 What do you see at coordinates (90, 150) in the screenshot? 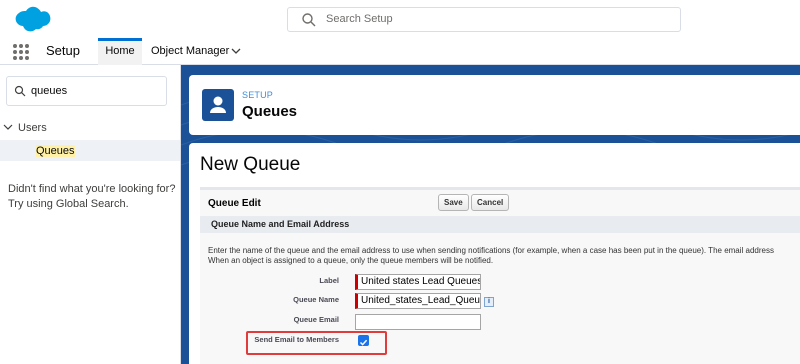
I see `tree-item-queues: Queues` at bounding box center [90, 150].